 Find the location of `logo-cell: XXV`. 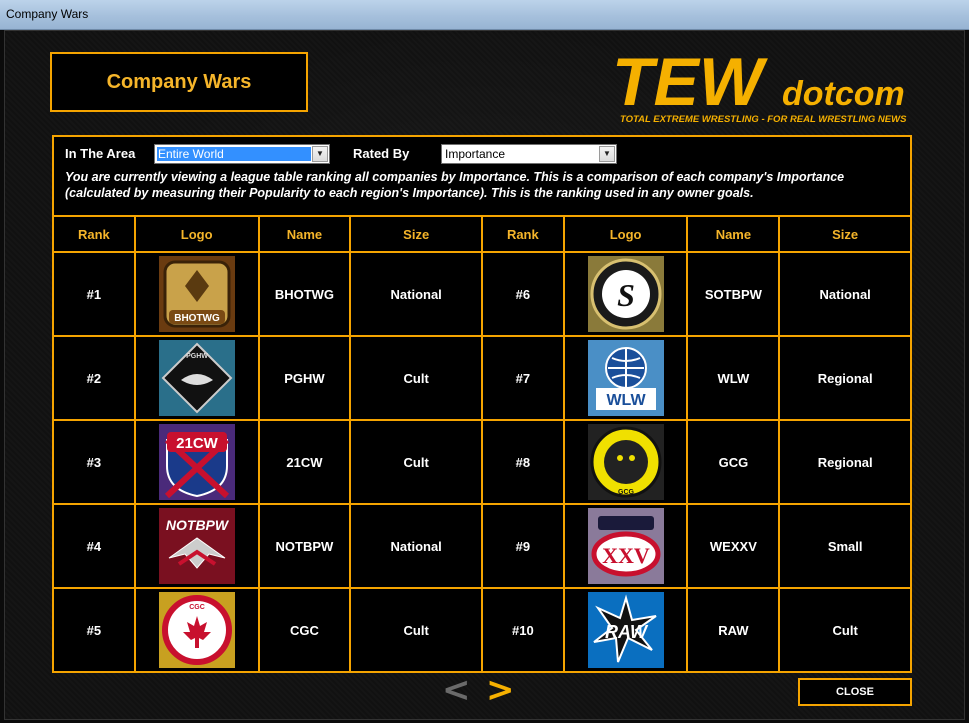

logo-cell: XXV is located at coordinates (625, 546).